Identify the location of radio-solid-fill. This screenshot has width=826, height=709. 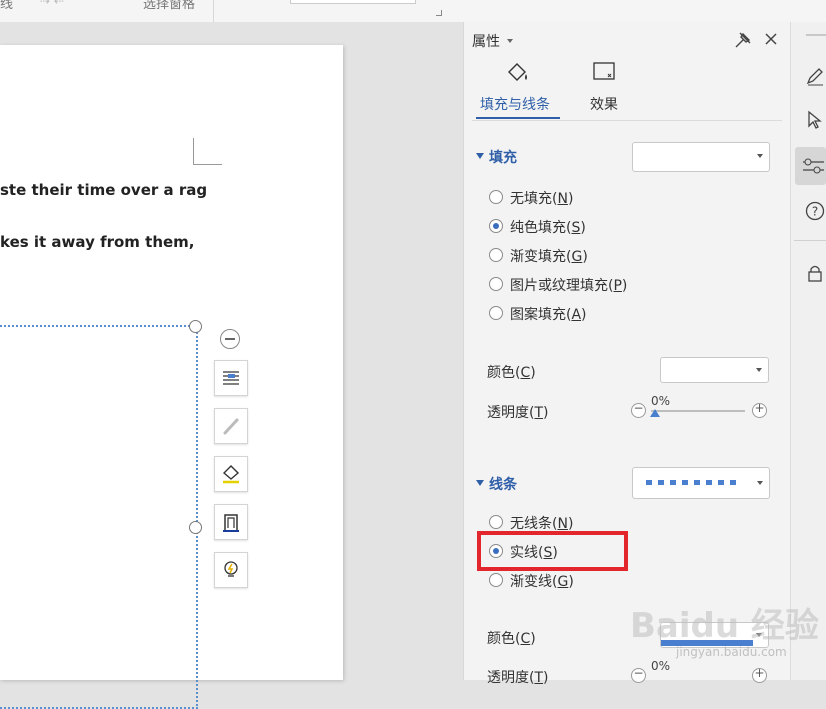
(496, 226).